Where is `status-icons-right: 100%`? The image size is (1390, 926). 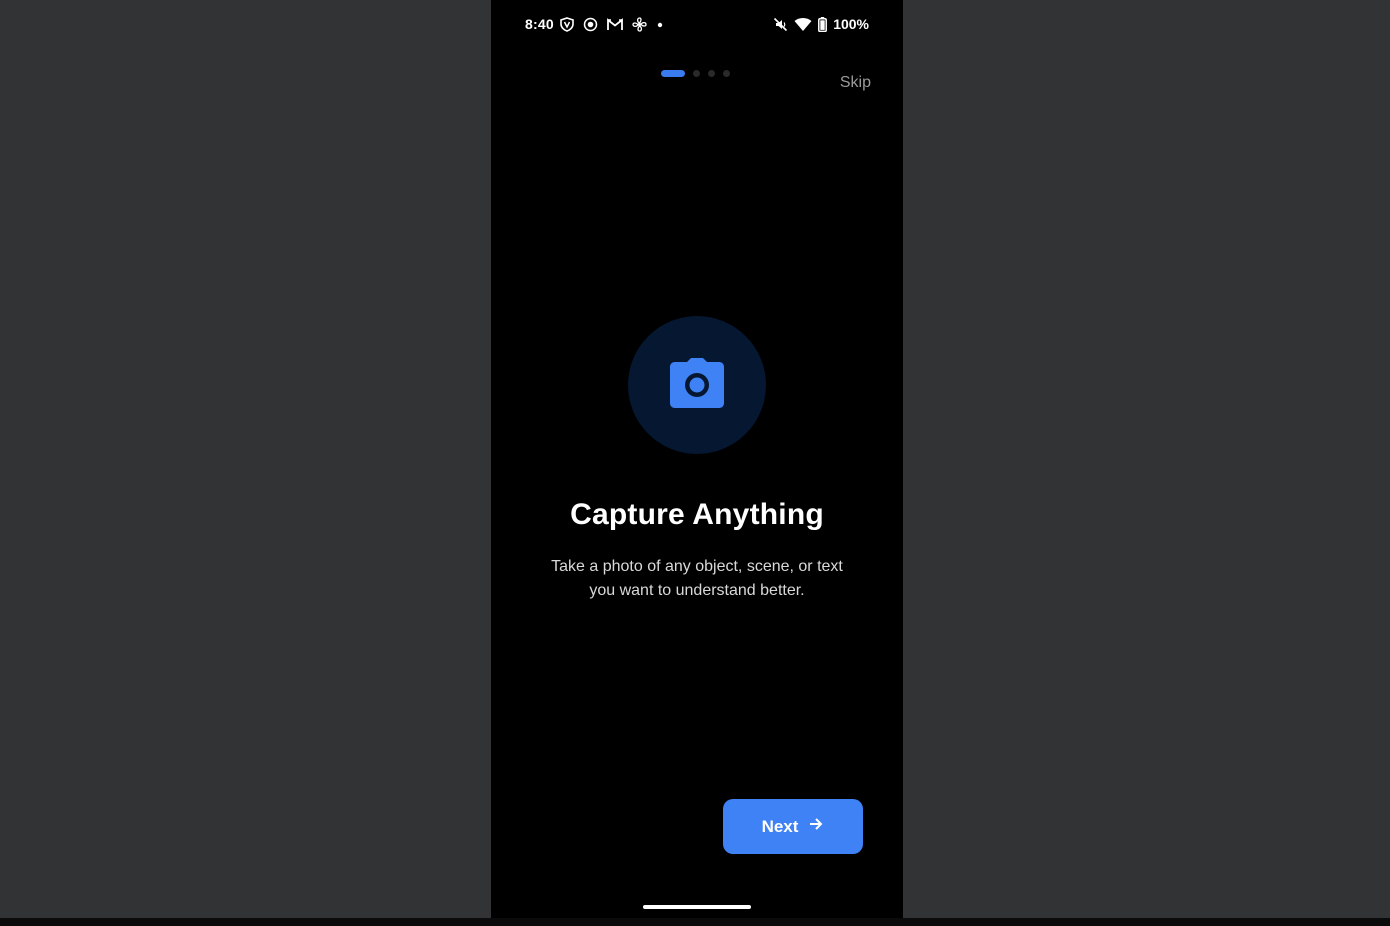 status-icons-right: 100% is located at coordinates (821, 24).